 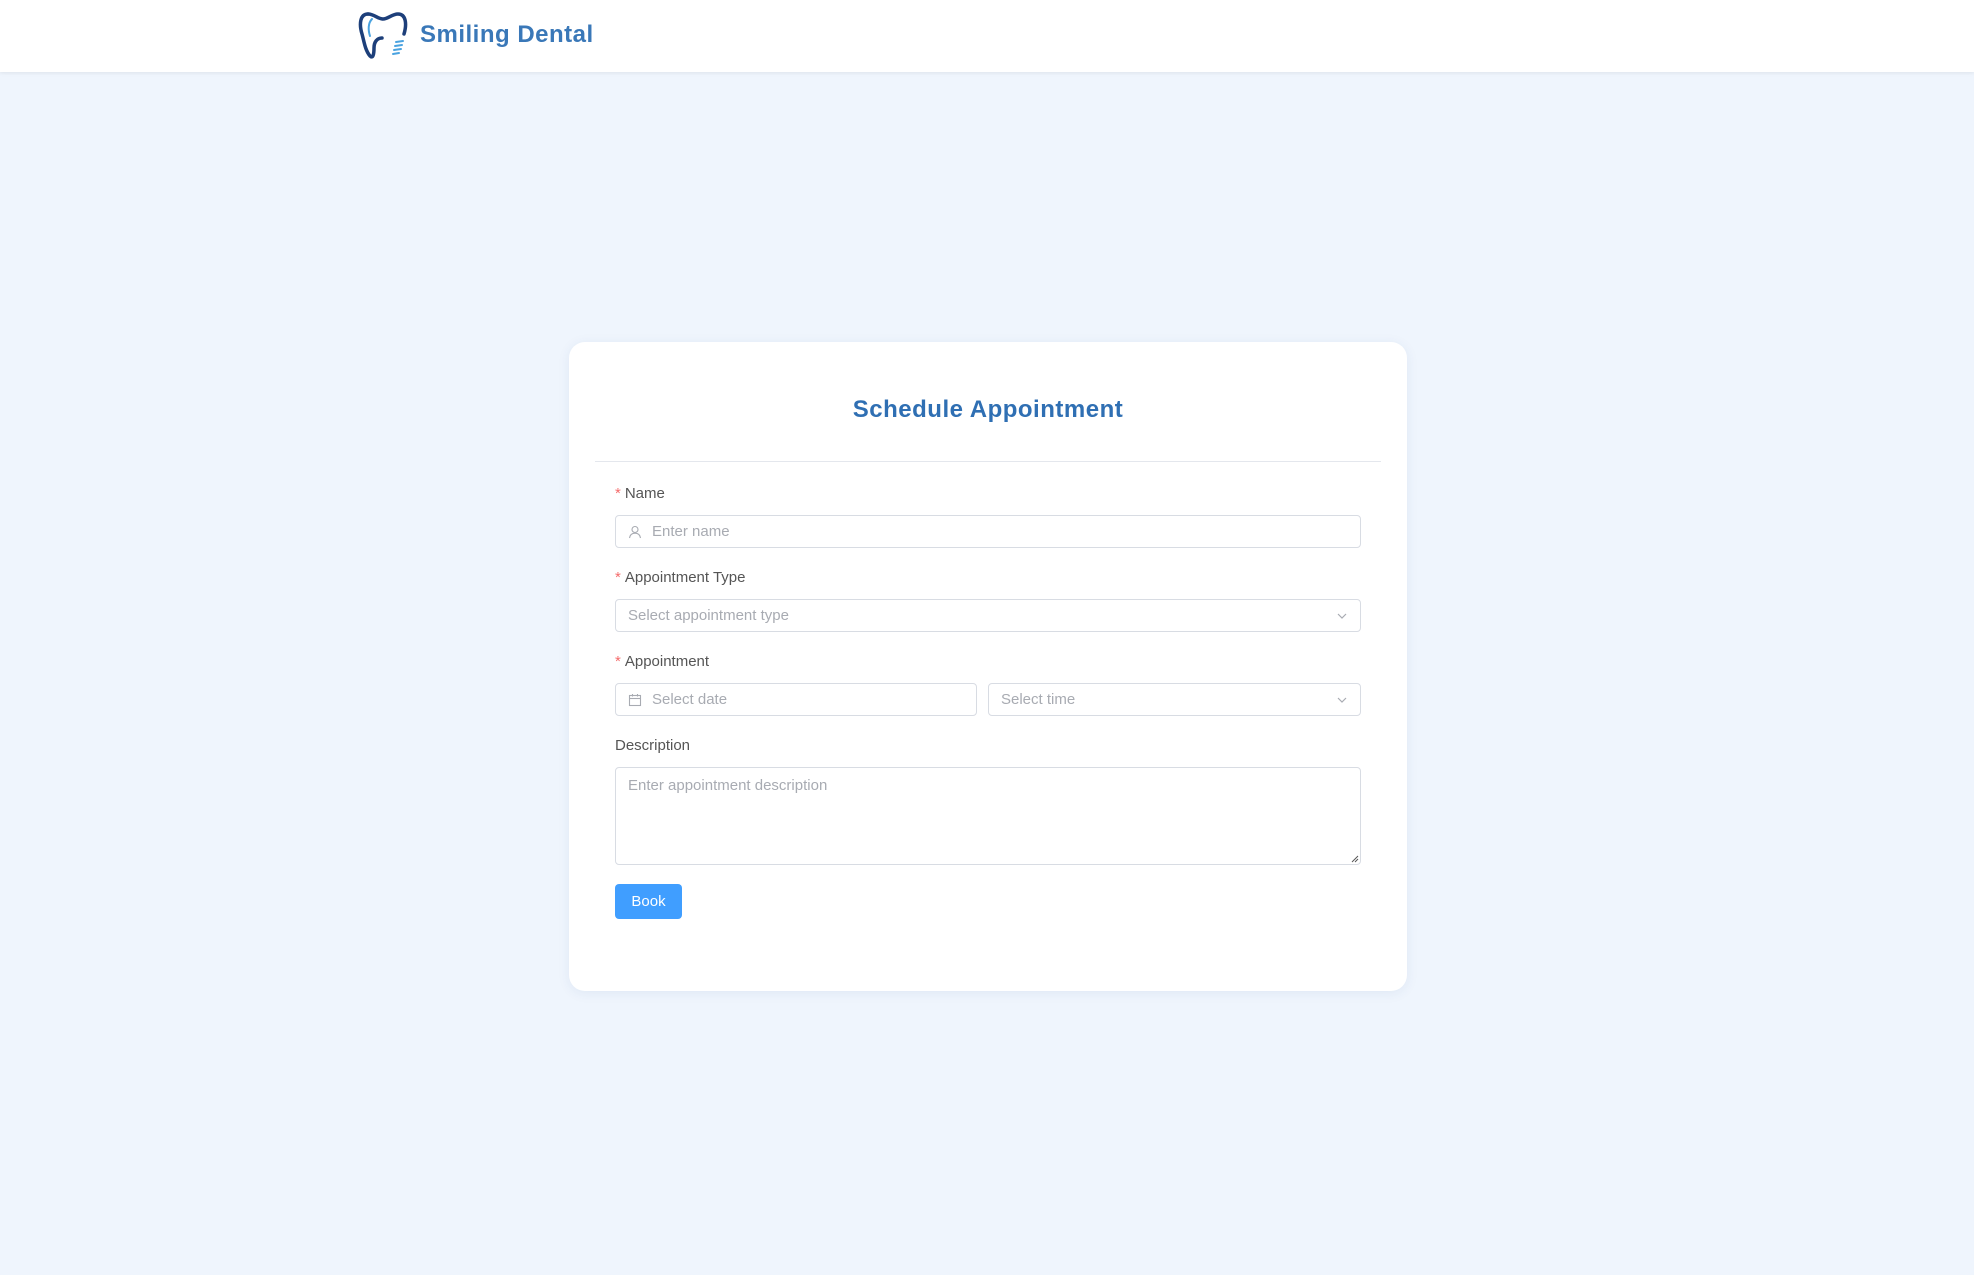 I want to click on top-header: Smiling Dental, so click(x=987, y=36).